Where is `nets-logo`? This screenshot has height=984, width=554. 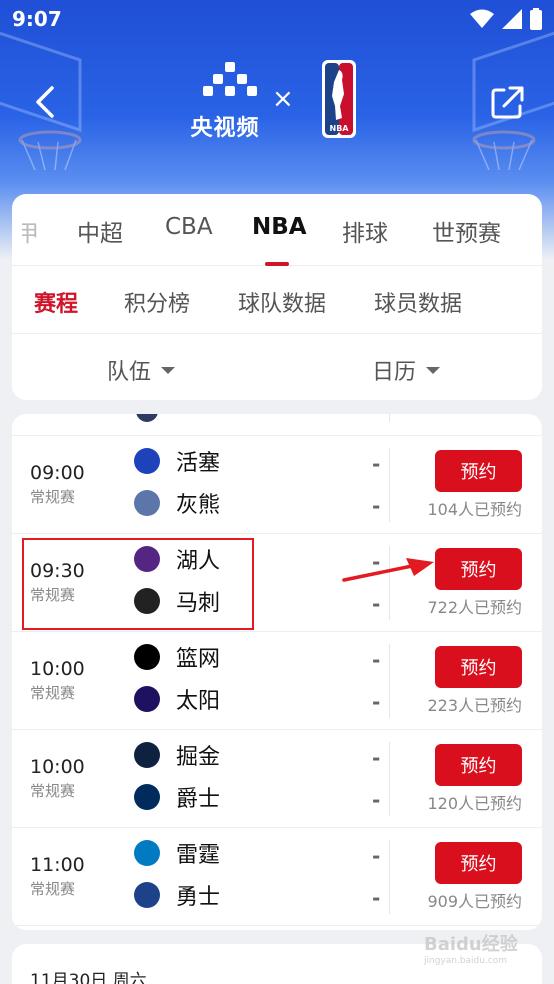
nets-logo is located at coordinates (147, 657).